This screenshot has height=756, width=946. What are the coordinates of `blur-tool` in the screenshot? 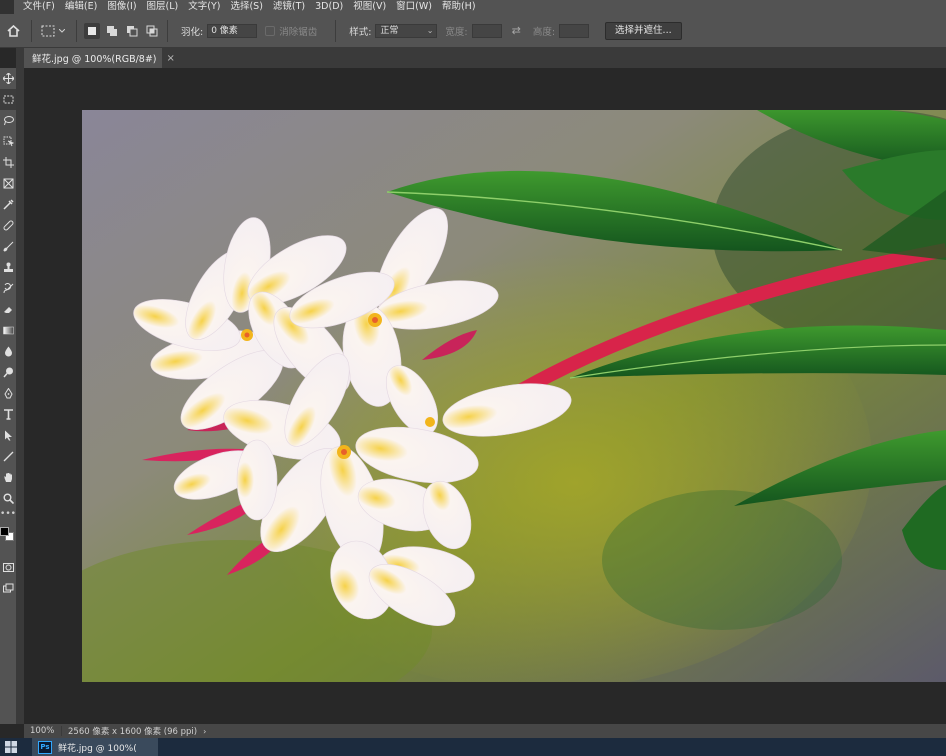 It's located at (8, 351).